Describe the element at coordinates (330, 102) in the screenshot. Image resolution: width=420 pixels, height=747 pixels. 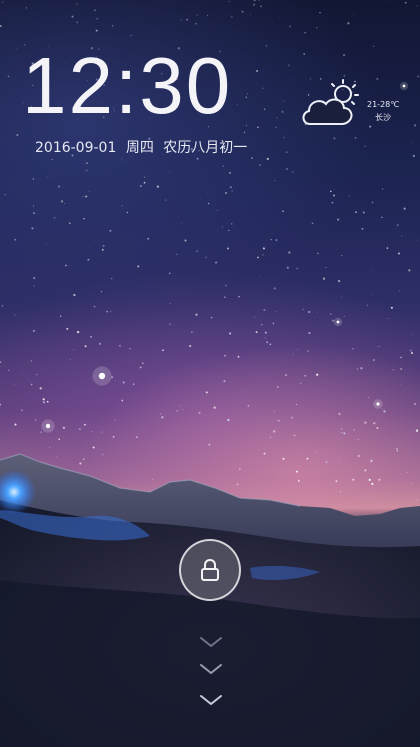
I see `partly-cloudy-icon` at that location.